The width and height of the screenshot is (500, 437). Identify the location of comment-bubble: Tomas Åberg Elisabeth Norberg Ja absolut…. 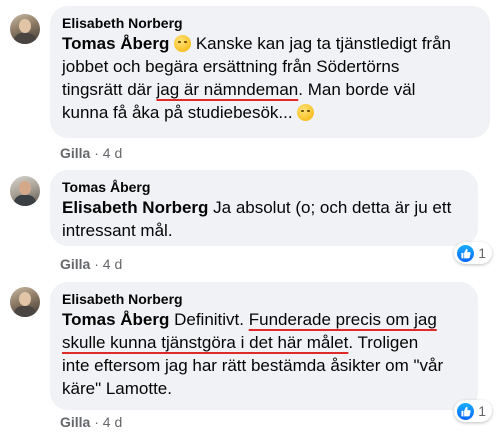
(264, 208).